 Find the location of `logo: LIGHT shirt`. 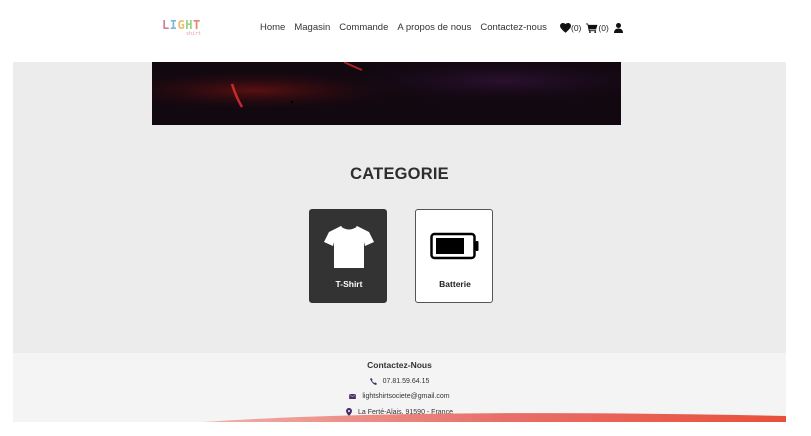

logo: LIGHT shirt is located at coordinates (184, 28).